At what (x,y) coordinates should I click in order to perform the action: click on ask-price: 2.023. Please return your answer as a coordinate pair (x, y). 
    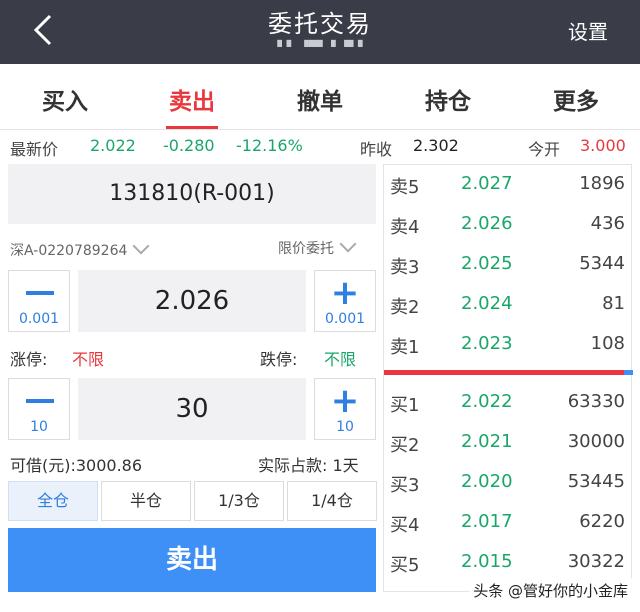
    Looking at the image, I should click on (487, 343).